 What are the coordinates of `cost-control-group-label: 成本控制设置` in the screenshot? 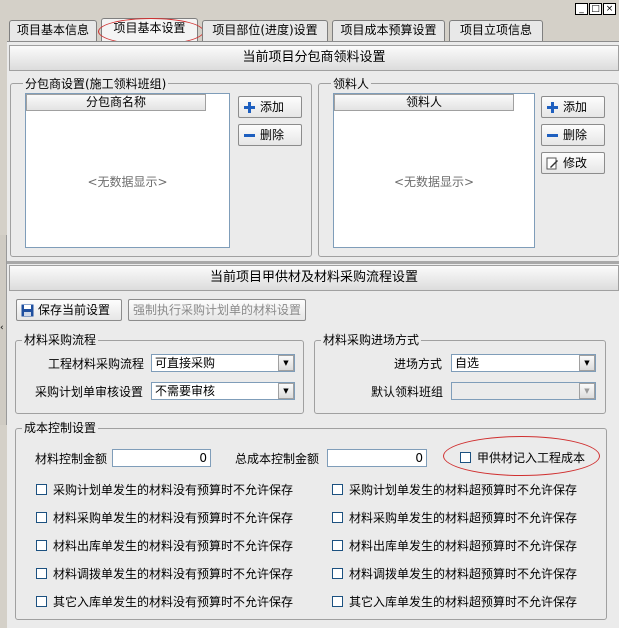 It's located at (60, 428).